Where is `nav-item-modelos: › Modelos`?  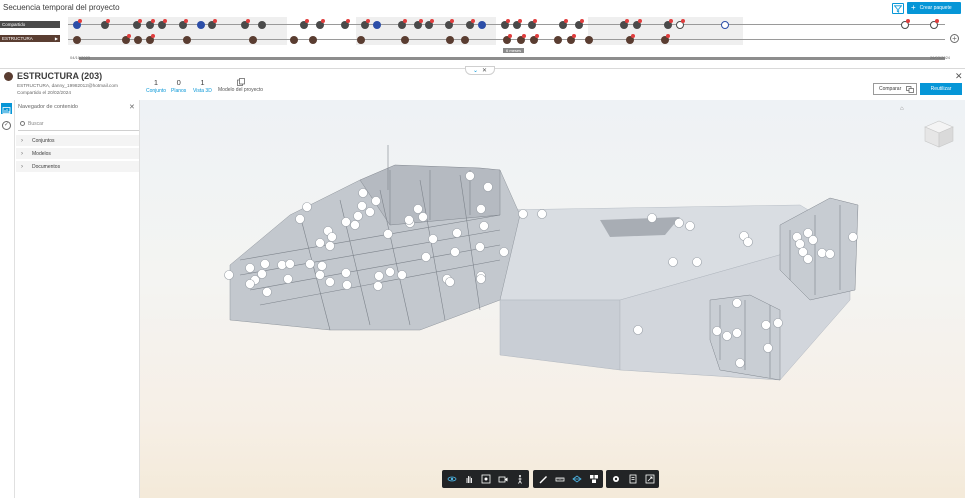
nav-item-modelos: › Modelos is located at coordinates (77, 154).